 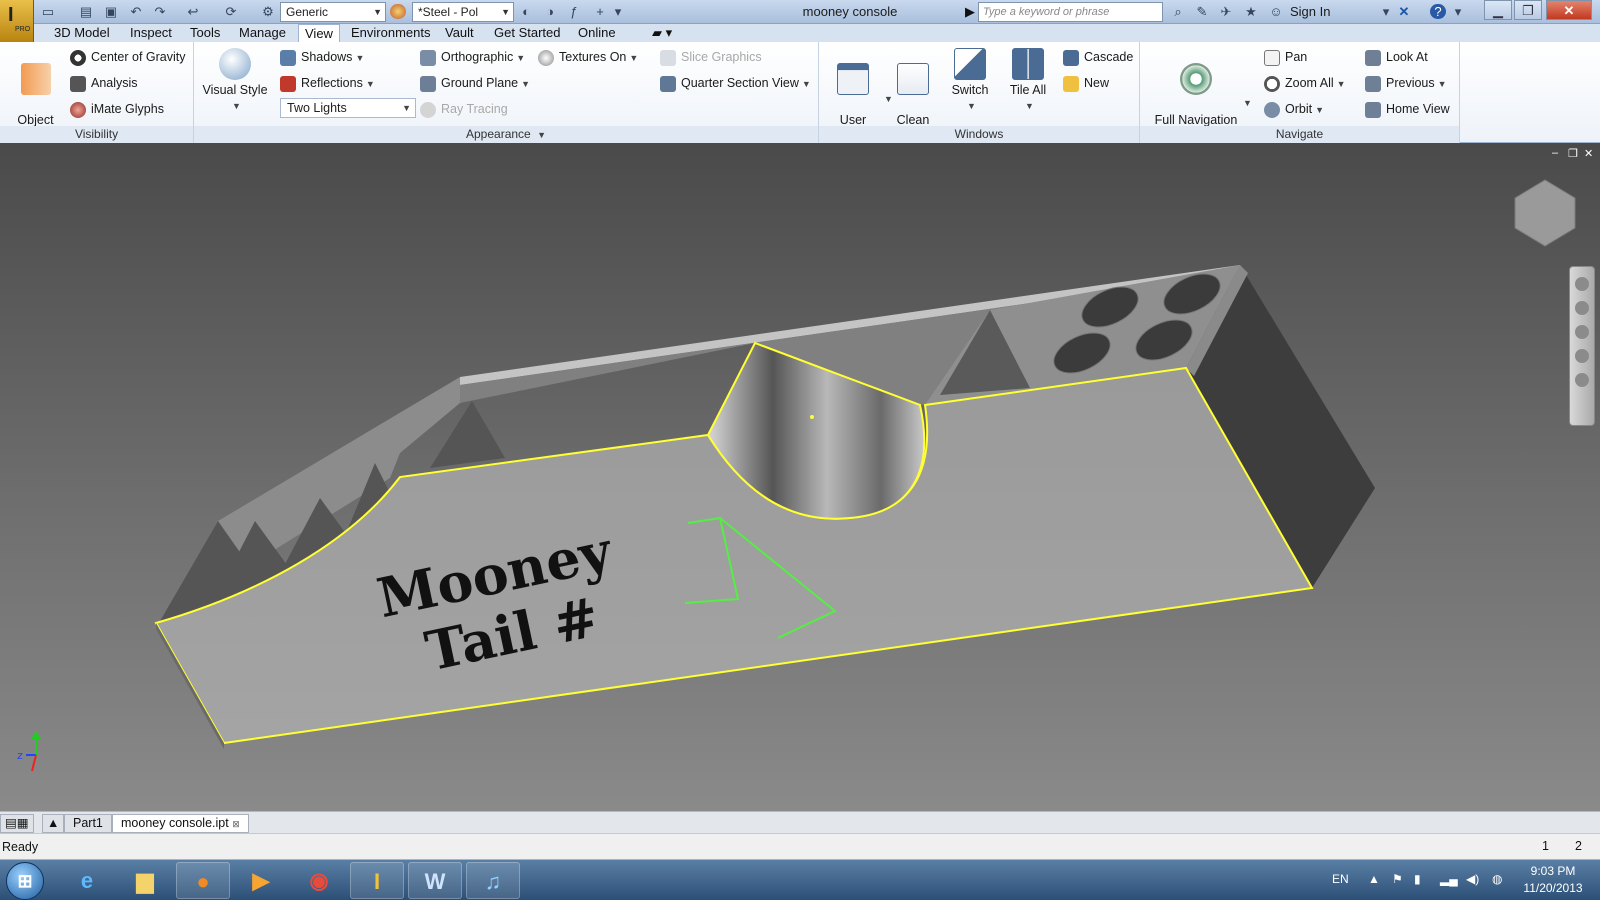 What do you see at coordinates (1582, 332) in the screenshot?
I see `zoom-icon` at bounding box center [1582, 332].